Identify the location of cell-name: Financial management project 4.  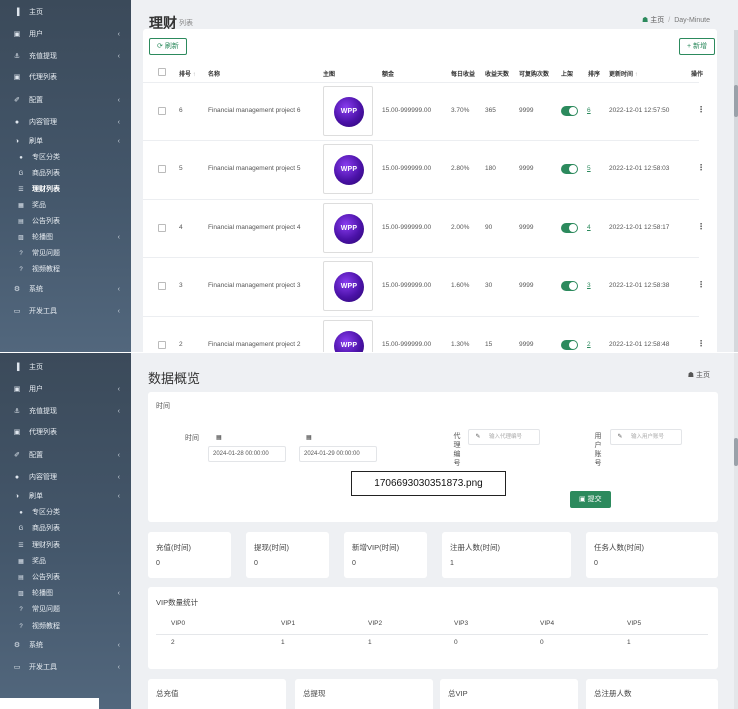
(254, 227).